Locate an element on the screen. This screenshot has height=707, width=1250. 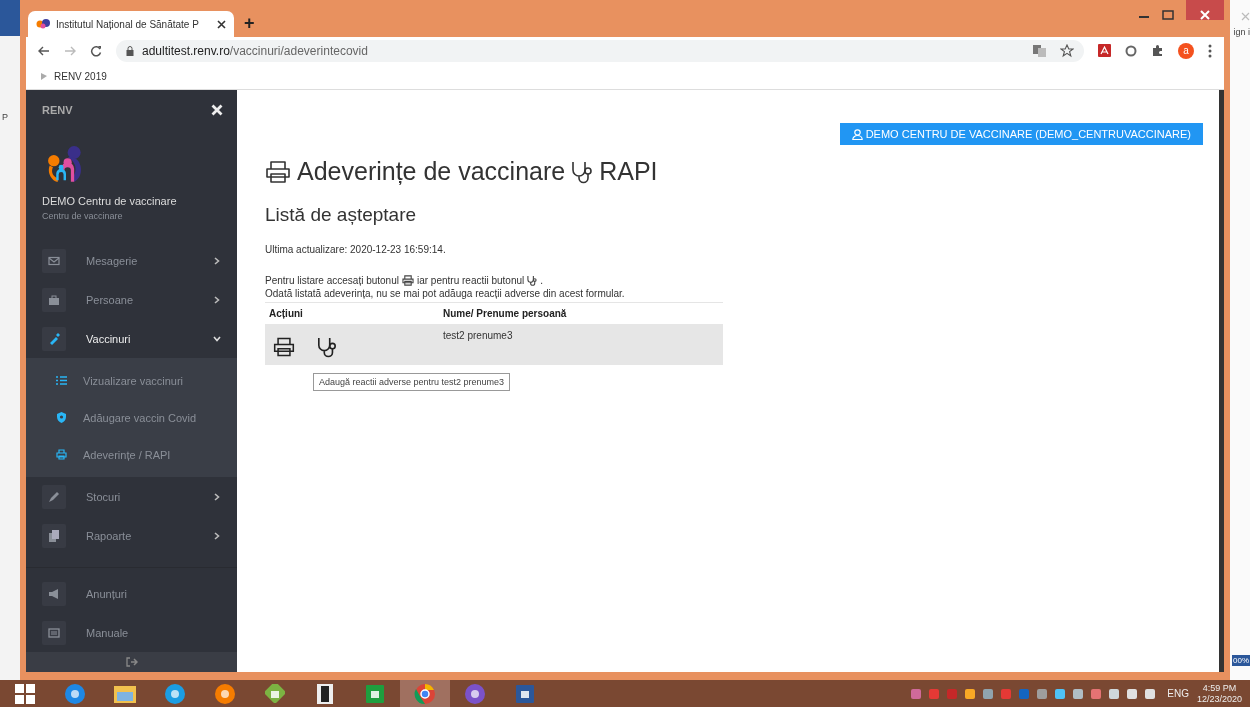
instruction-text: . is located at coordinates (542, 280).